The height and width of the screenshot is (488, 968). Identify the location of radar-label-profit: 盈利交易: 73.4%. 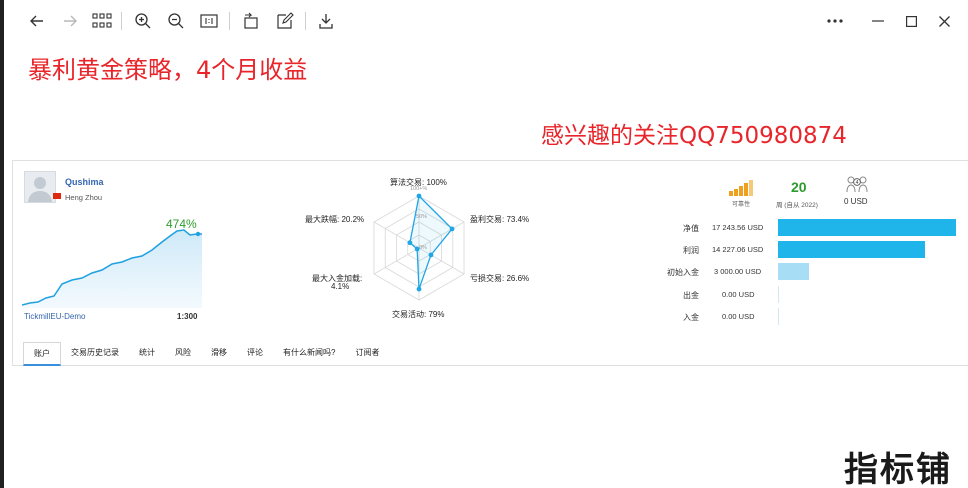
(500, 219).